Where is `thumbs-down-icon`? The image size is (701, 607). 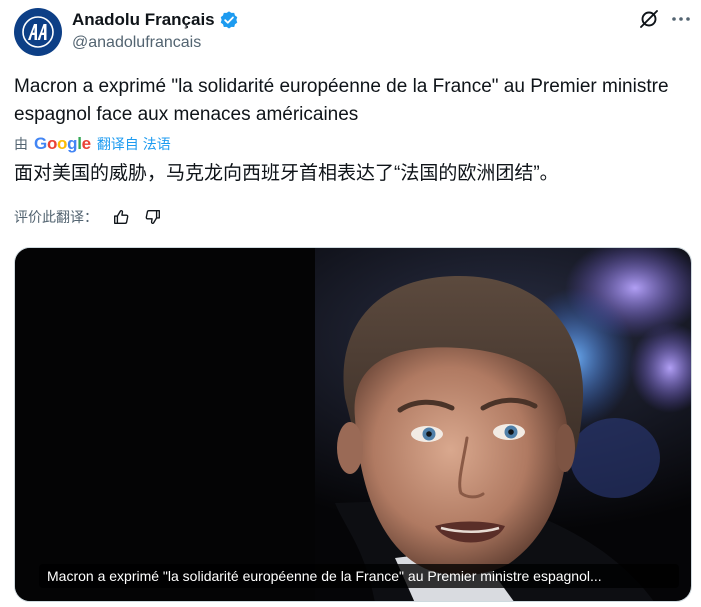 thumbs-down-icon is located at coordinates (153, 217).